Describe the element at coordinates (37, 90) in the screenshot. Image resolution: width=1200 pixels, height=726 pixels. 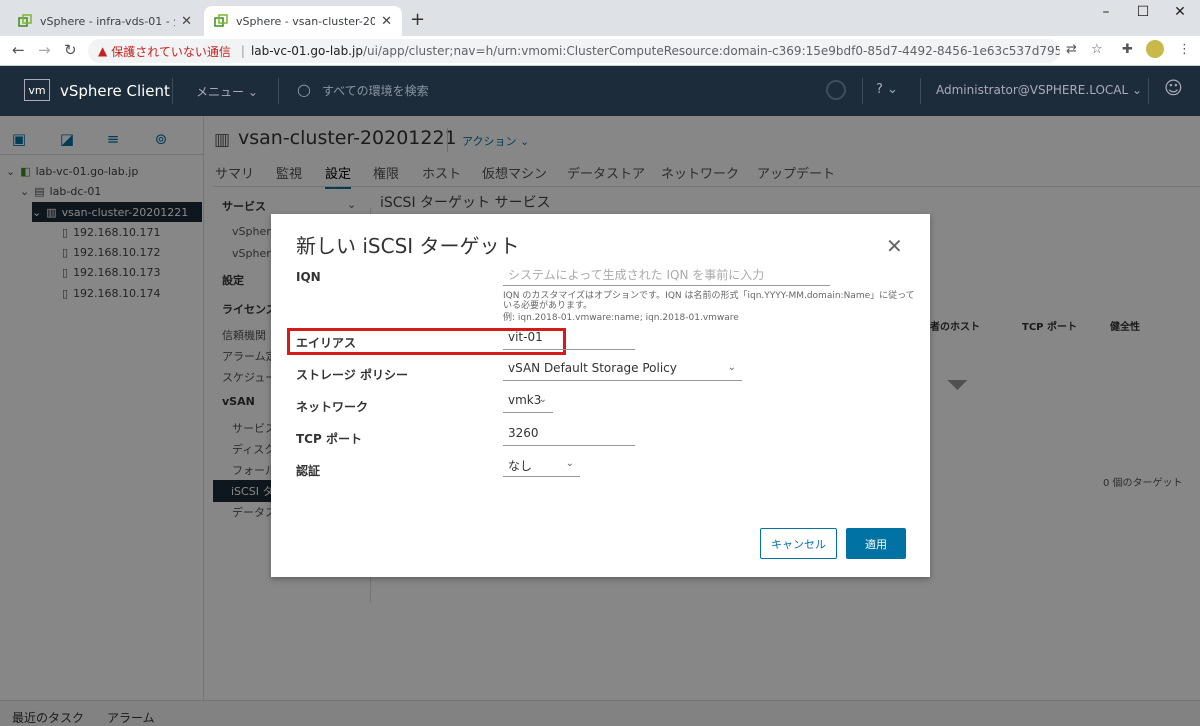
I see `vmware-logo: vm` at that location.